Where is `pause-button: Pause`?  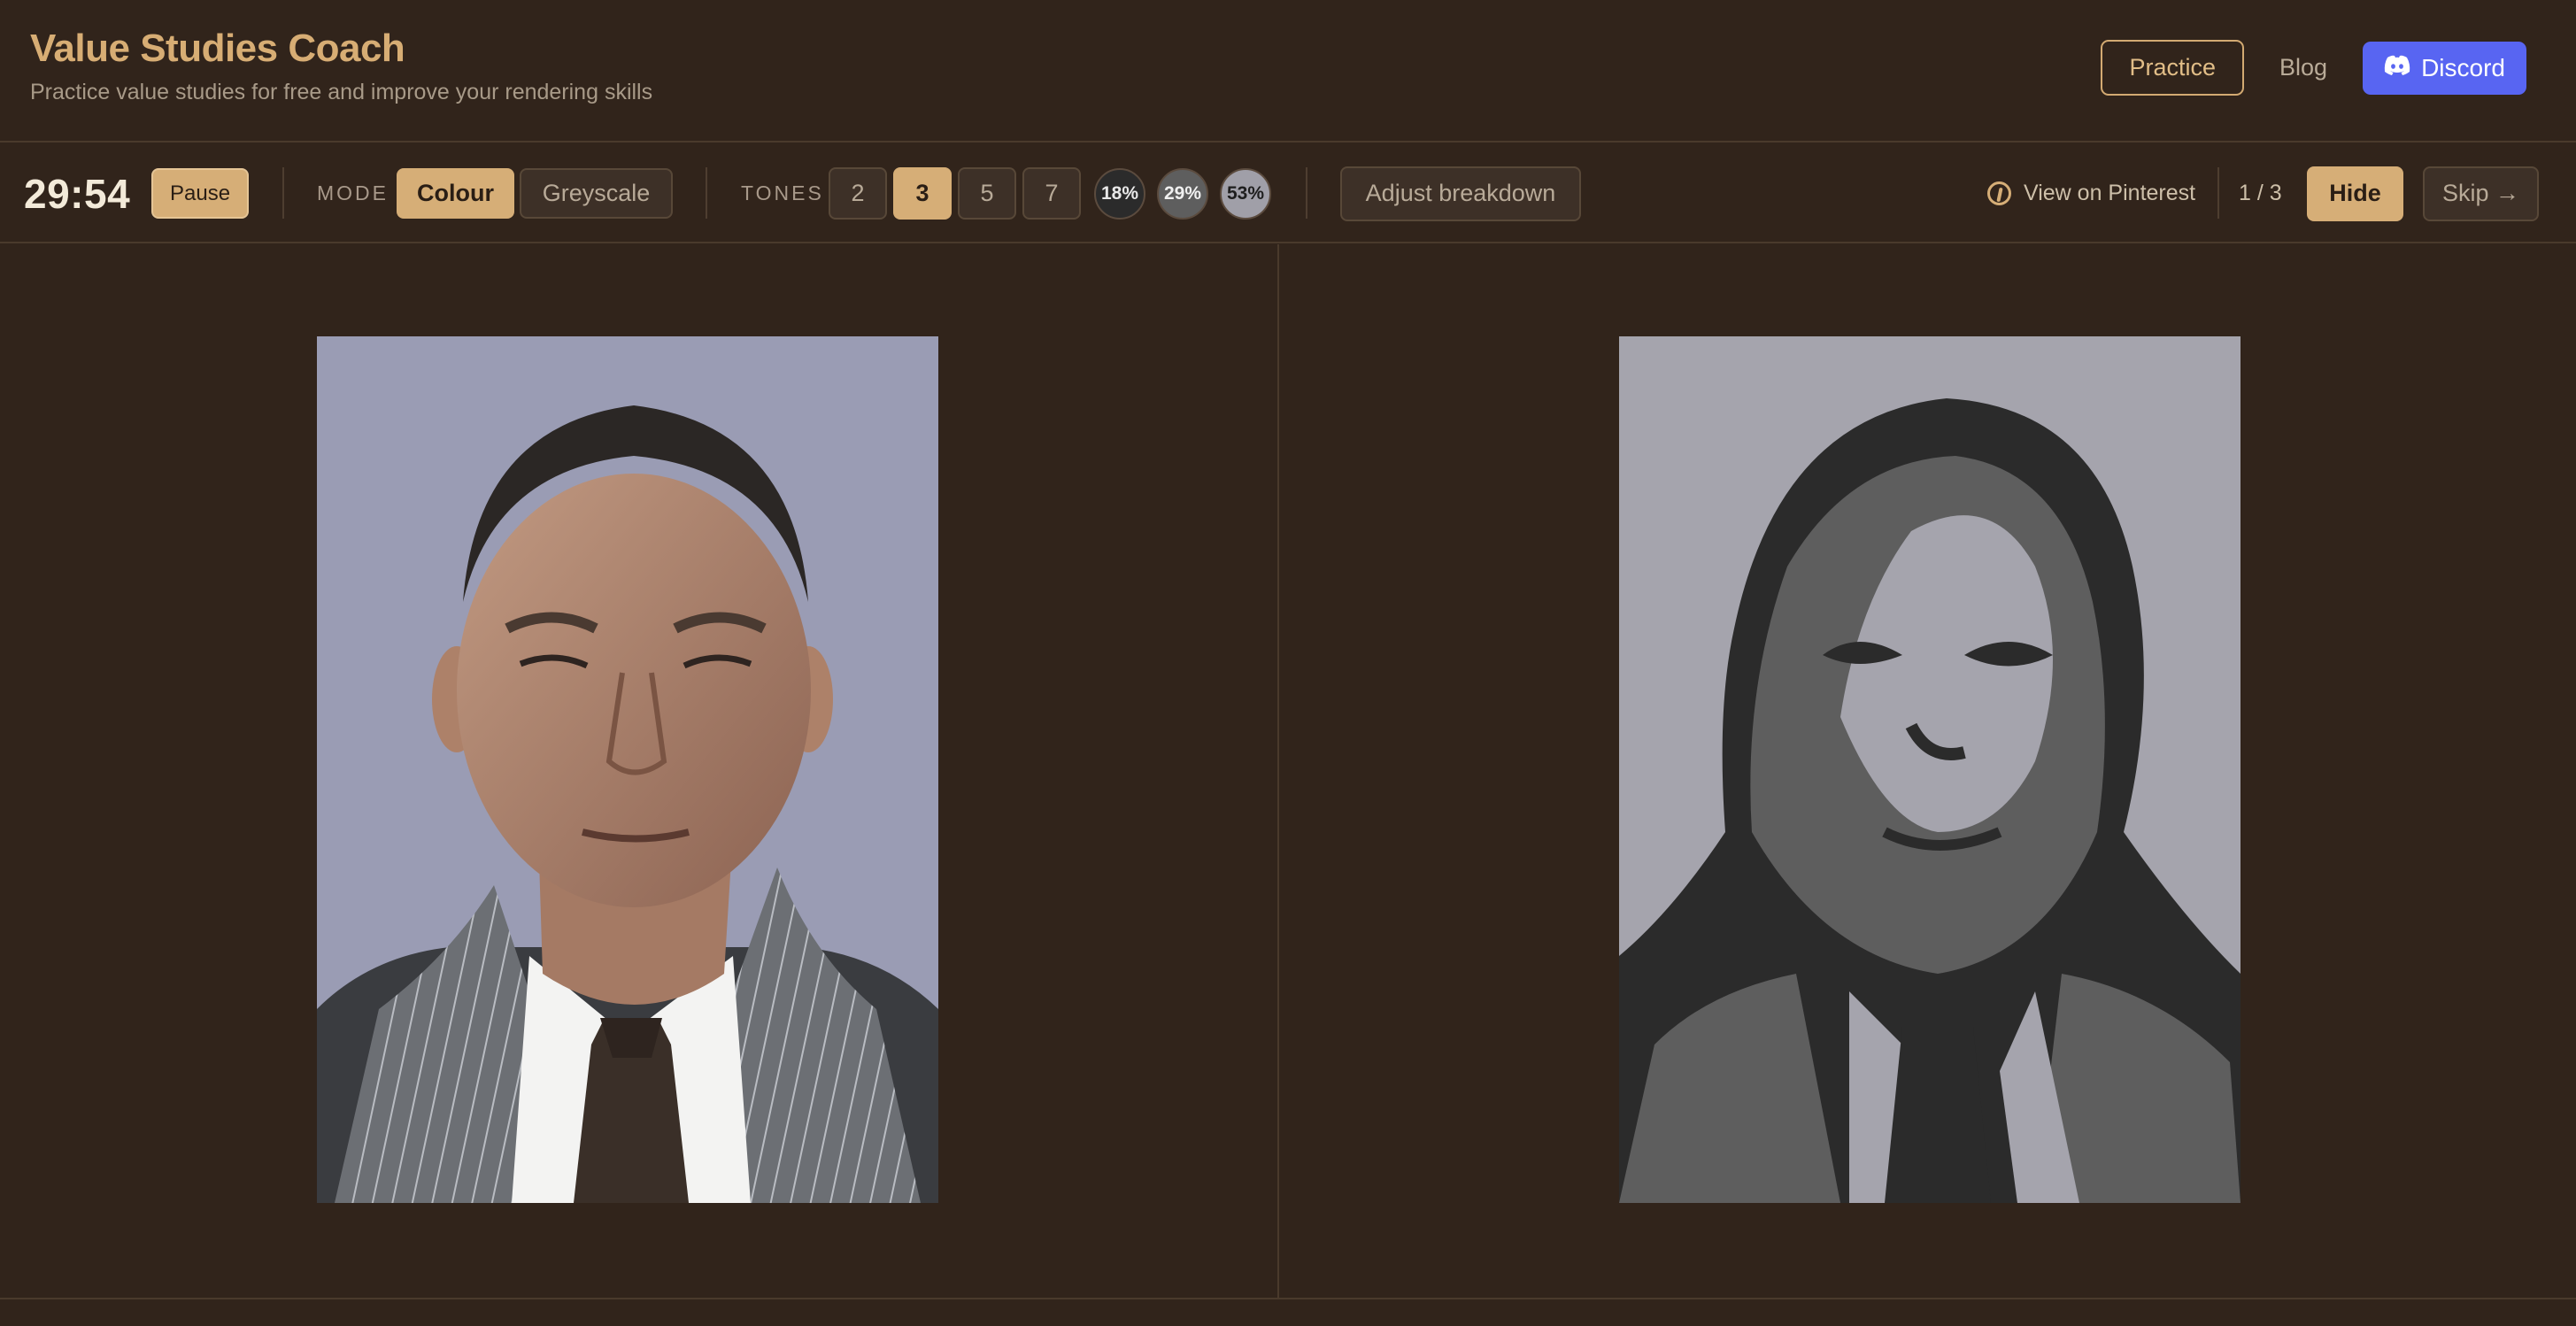
pause-button: Pause is located at coordinates (200, 193).